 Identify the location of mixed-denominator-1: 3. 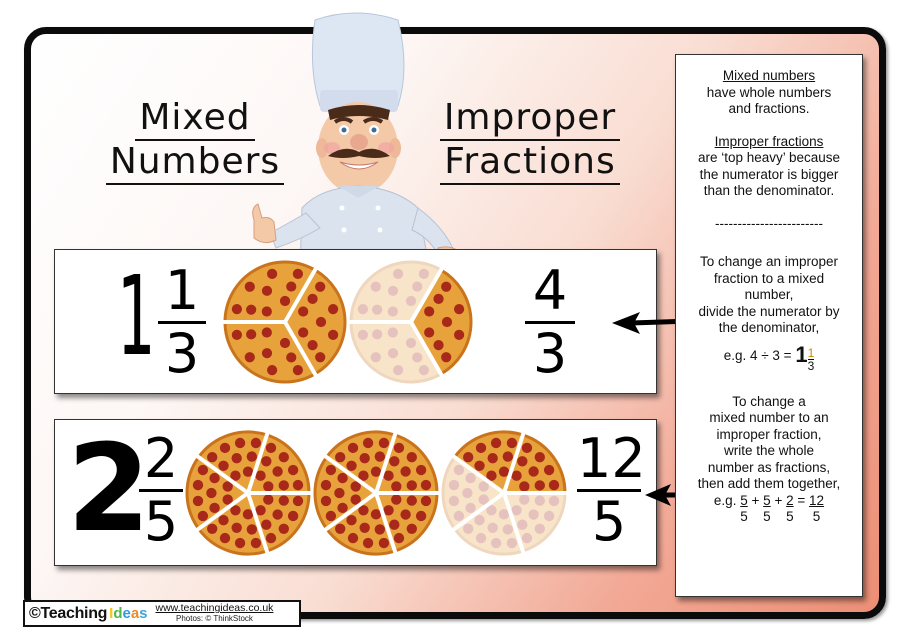
(182, 353).